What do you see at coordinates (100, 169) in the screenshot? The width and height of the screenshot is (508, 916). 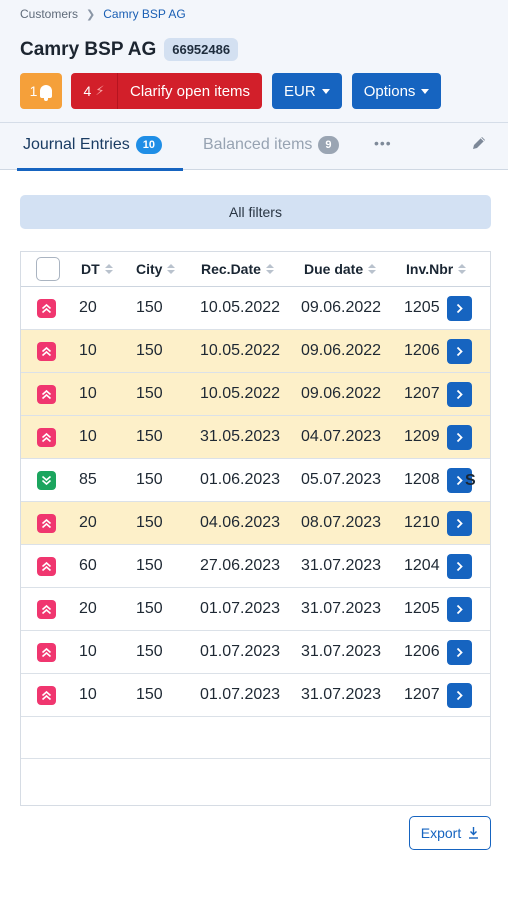 I see `active-tab-indicator` at bounding box center [100, 169].